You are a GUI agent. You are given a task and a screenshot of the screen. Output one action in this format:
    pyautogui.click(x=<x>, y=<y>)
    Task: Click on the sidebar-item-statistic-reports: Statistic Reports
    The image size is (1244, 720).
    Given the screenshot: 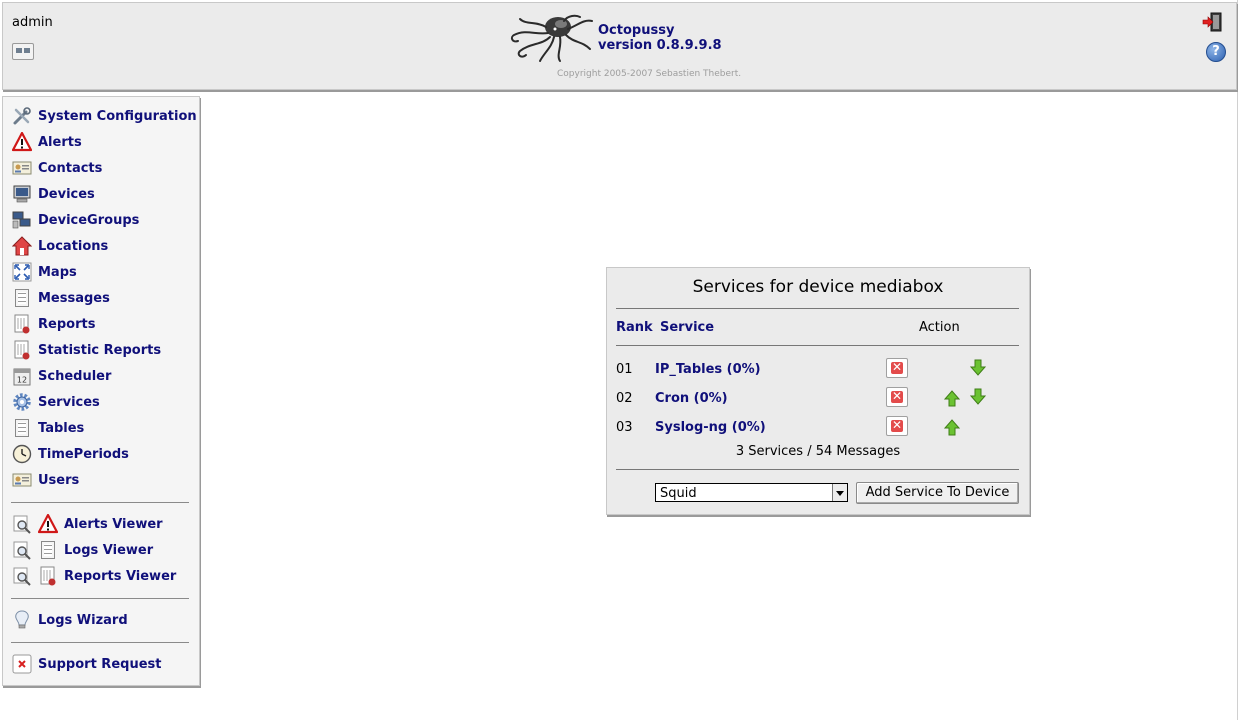 What is the action you would take?
    pyautogui.click(x=86, y=350)
    